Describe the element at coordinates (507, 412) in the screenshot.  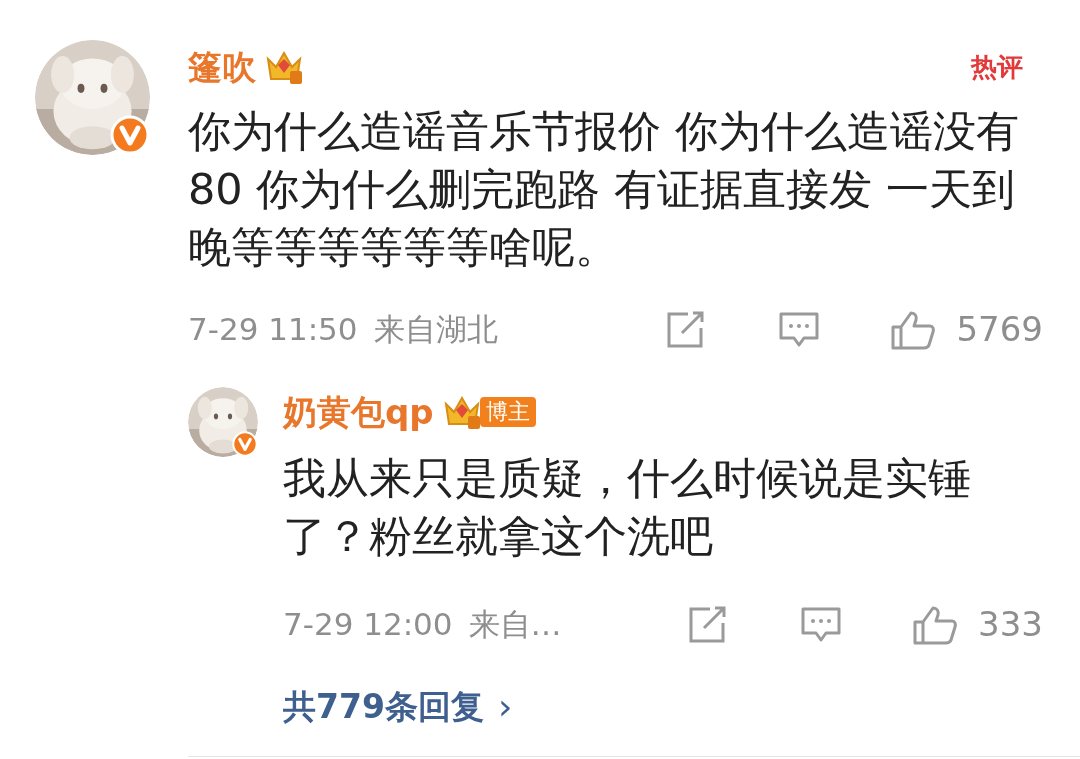
I see `blogger-tag: 博主` at that location.